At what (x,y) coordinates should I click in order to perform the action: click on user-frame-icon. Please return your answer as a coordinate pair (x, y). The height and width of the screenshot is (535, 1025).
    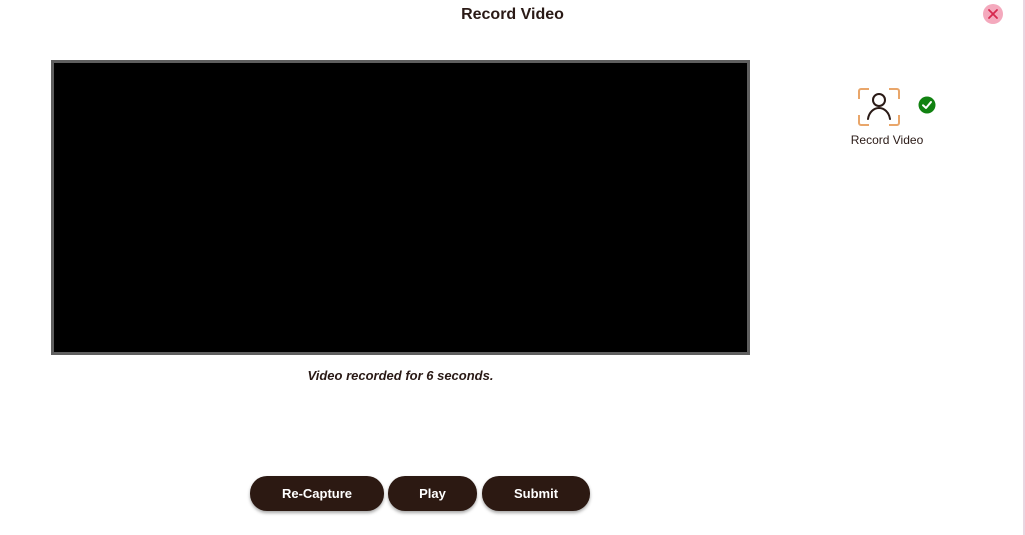
    Looking at the image, I should click on (879, 107).